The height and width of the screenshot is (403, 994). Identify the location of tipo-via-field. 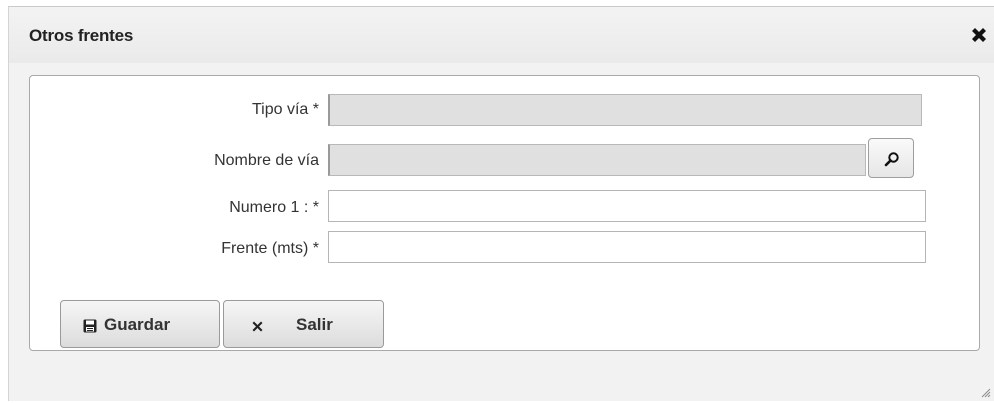
(625, 110).